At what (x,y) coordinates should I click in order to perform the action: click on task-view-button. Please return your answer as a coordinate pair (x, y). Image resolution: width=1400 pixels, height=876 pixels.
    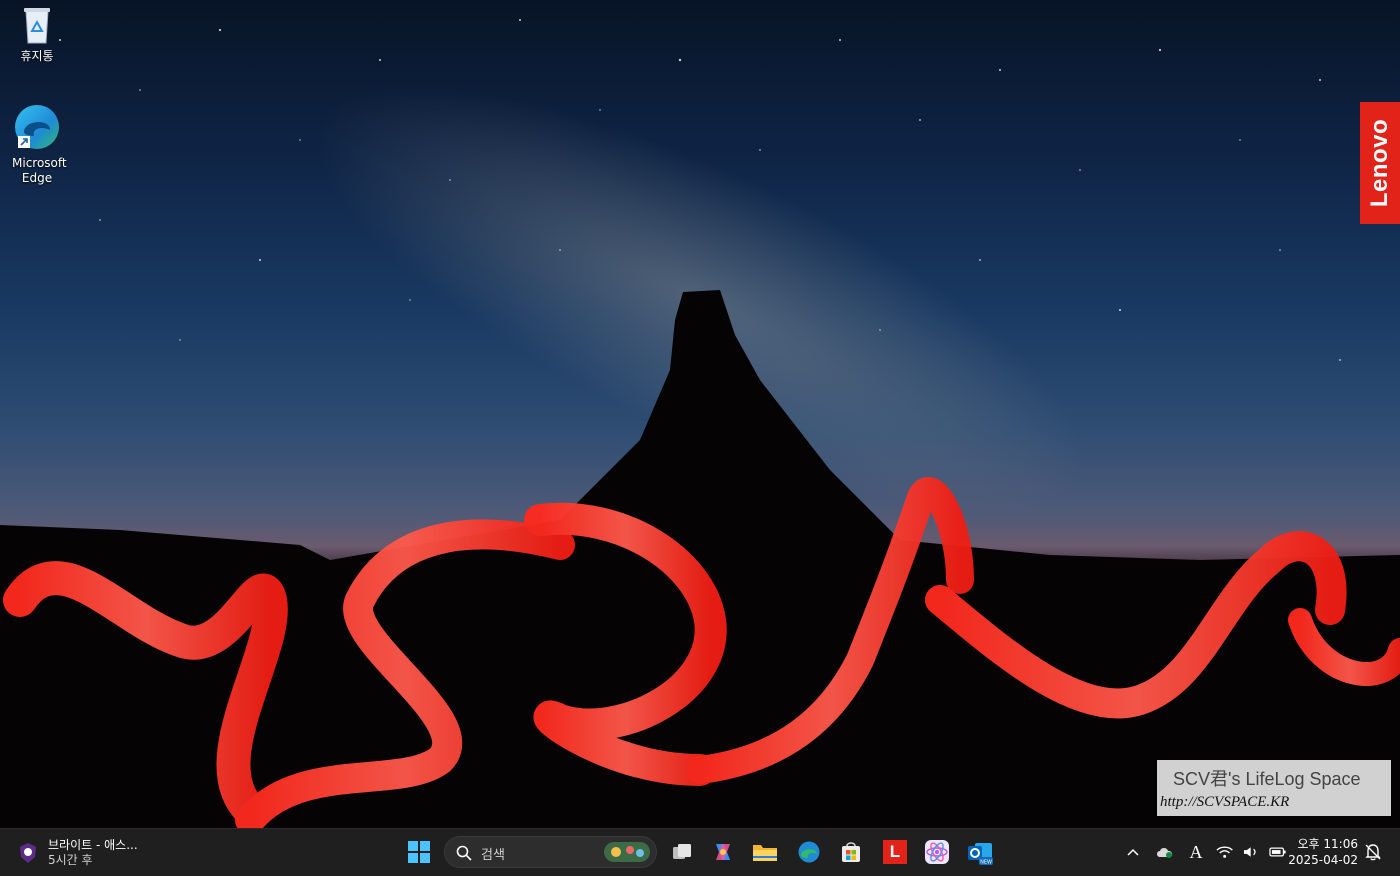
    Looking at the image, I should click on (682, 852).